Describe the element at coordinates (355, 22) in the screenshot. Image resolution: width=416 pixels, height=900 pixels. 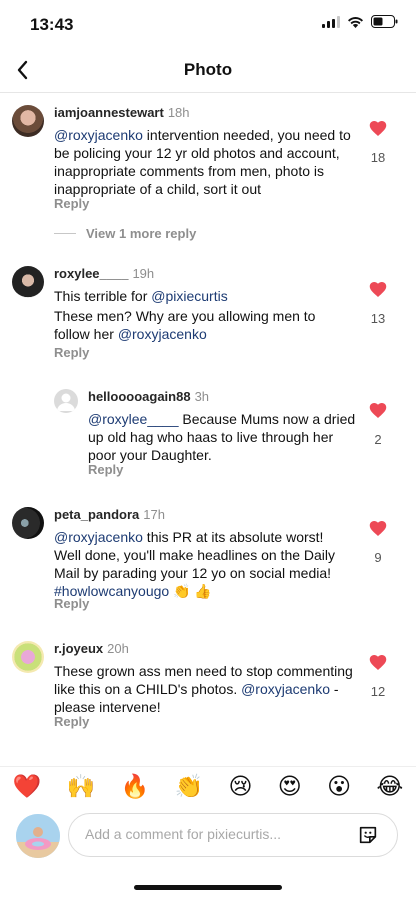
I see `wifi-icon` at that location.